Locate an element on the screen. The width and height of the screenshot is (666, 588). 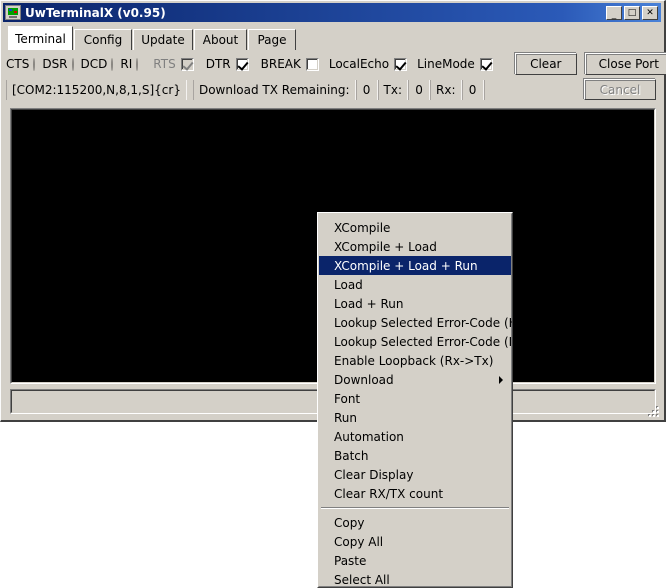
menu-item-lookup-selected-error-code-hex: Lookup Selected Error-Code (Hex) is located at coordinates (415, 322).